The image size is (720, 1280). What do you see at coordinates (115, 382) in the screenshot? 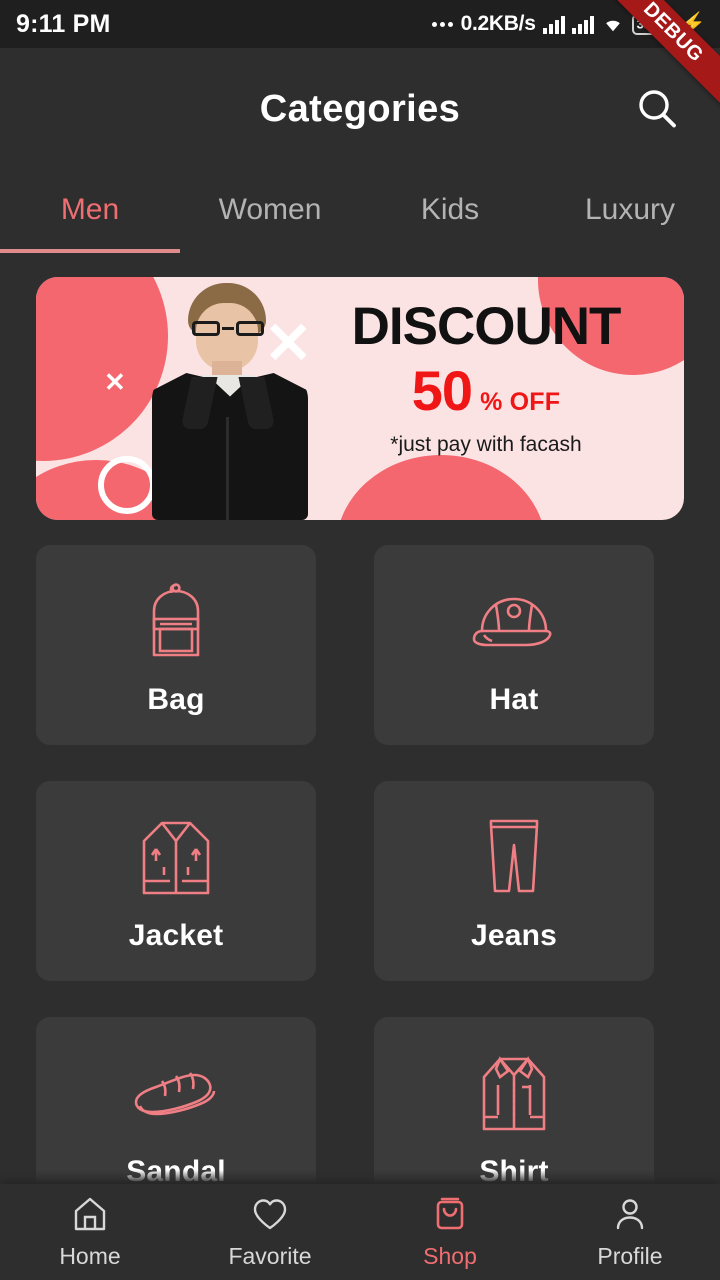
I see `x-decoration-icon: ✕` at bounding box center [115, 382].